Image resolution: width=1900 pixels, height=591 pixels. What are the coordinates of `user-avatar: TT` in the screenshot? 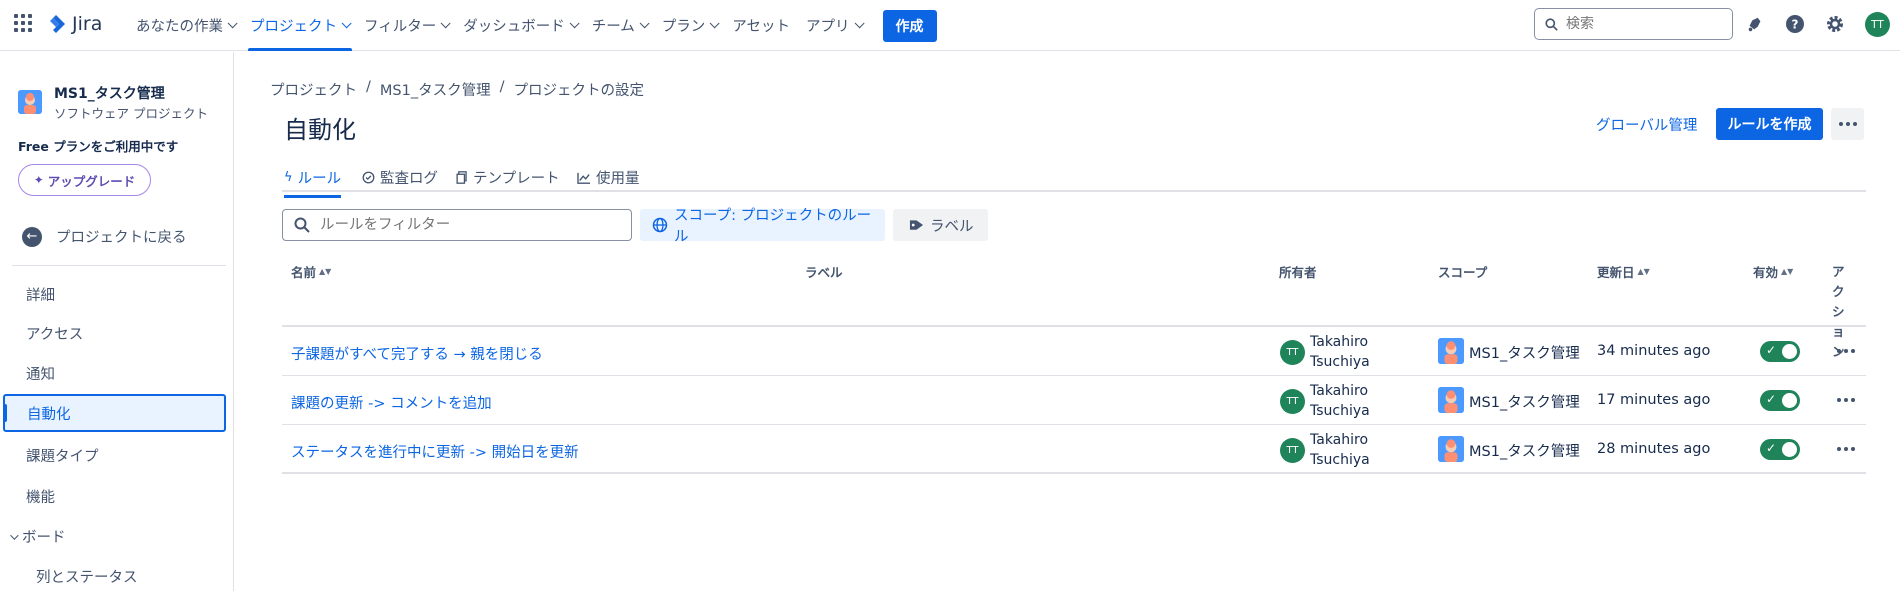 It's located at (1877, 24).